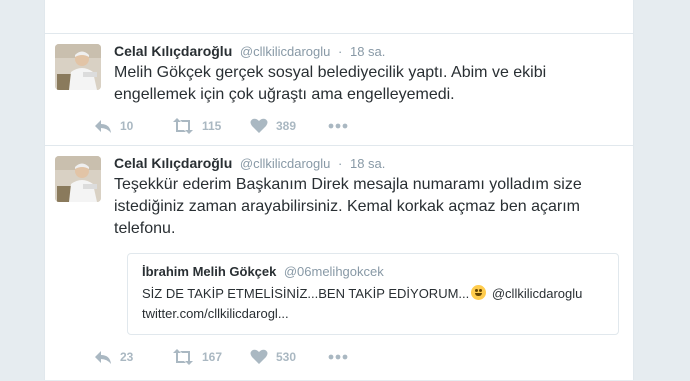 This screenshot has height=381, width=690. Describe the element at coordinates (479, 292) in the screenshot. I see `grinning-face-emoji-icon` at that location.